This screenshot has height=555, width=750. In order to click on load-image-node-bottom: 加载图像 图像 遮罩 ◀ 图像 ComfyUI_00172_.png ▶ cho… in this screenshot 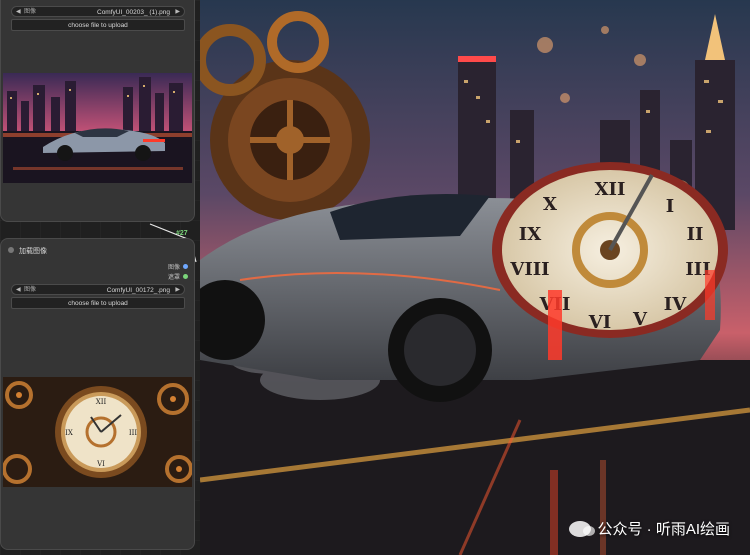, I will do `click(97, 394)`.